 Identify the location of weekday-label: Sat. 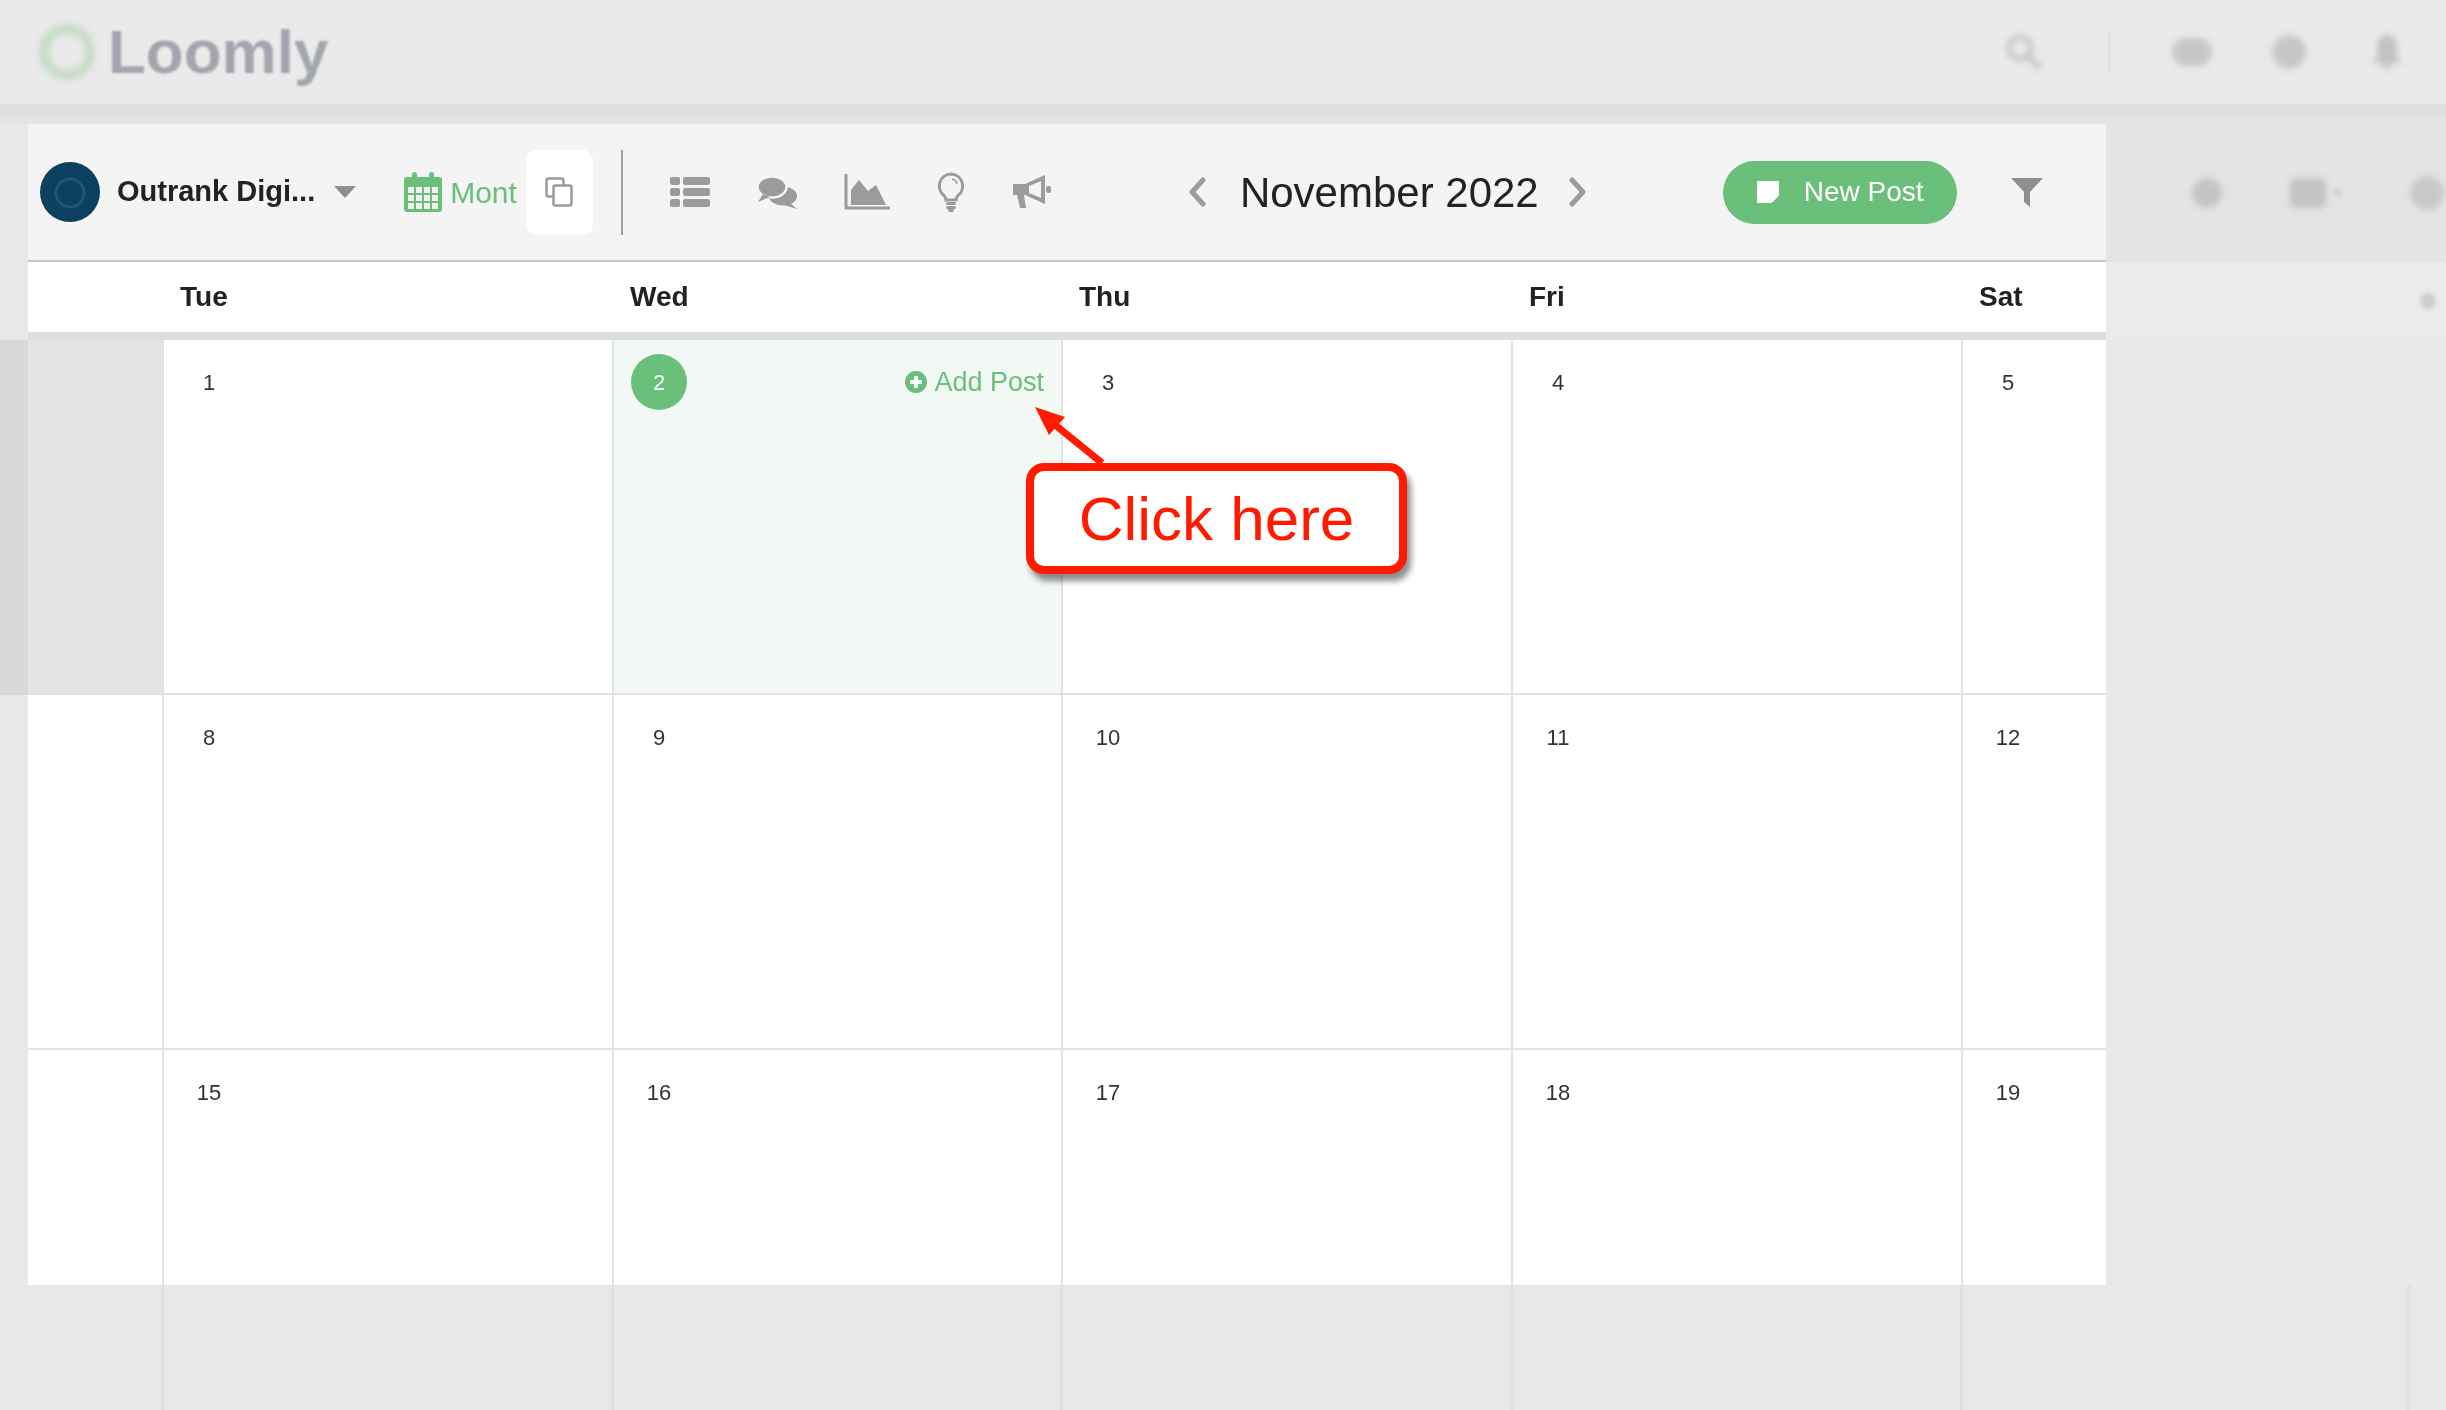
(2001, 297).